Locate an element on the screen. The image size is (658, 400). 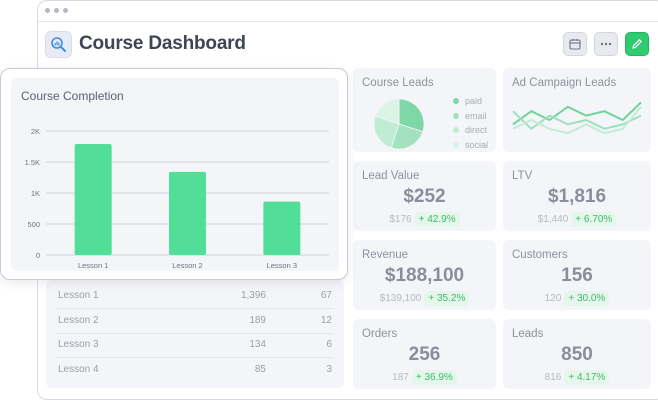
metric-comparison: $139,100 + 35.2% is located at coordinates (424, 298).